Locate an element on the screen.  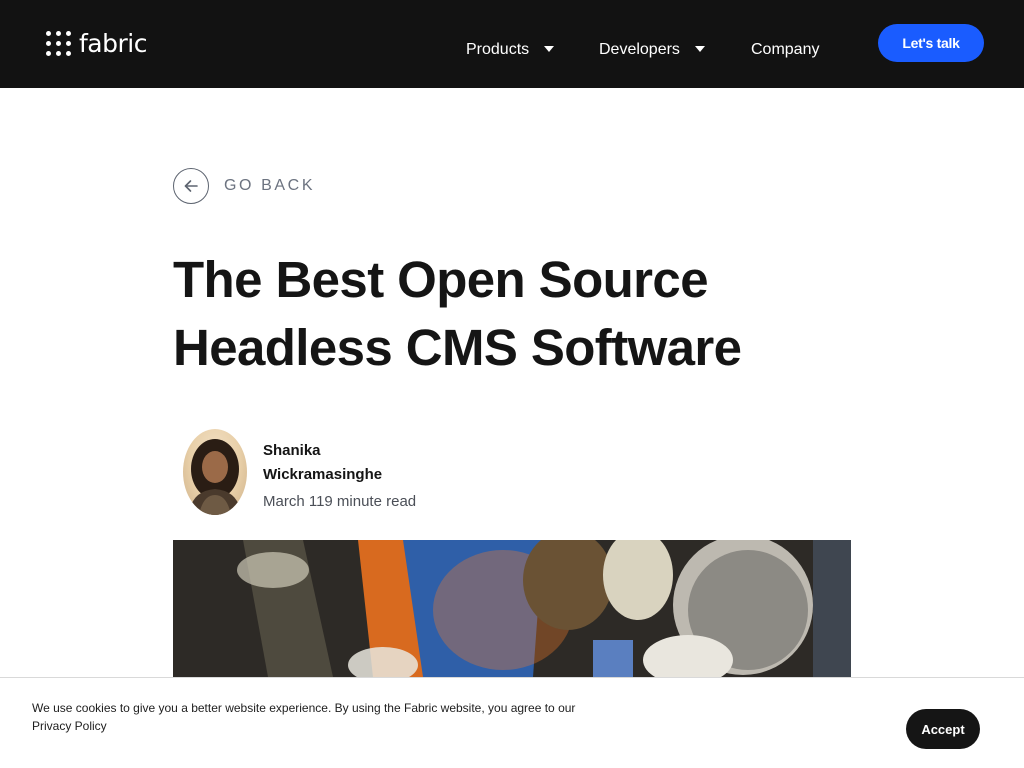
hero-image is located at coordinates (512, 608).